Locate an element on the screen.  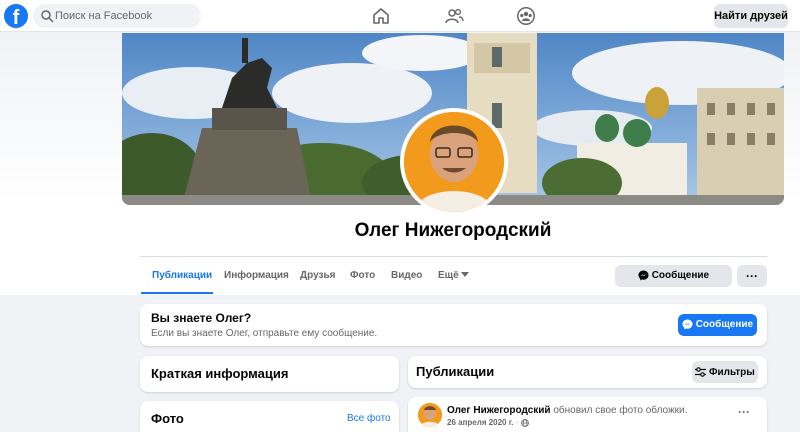
search-box is located at coordinates (117, 16).